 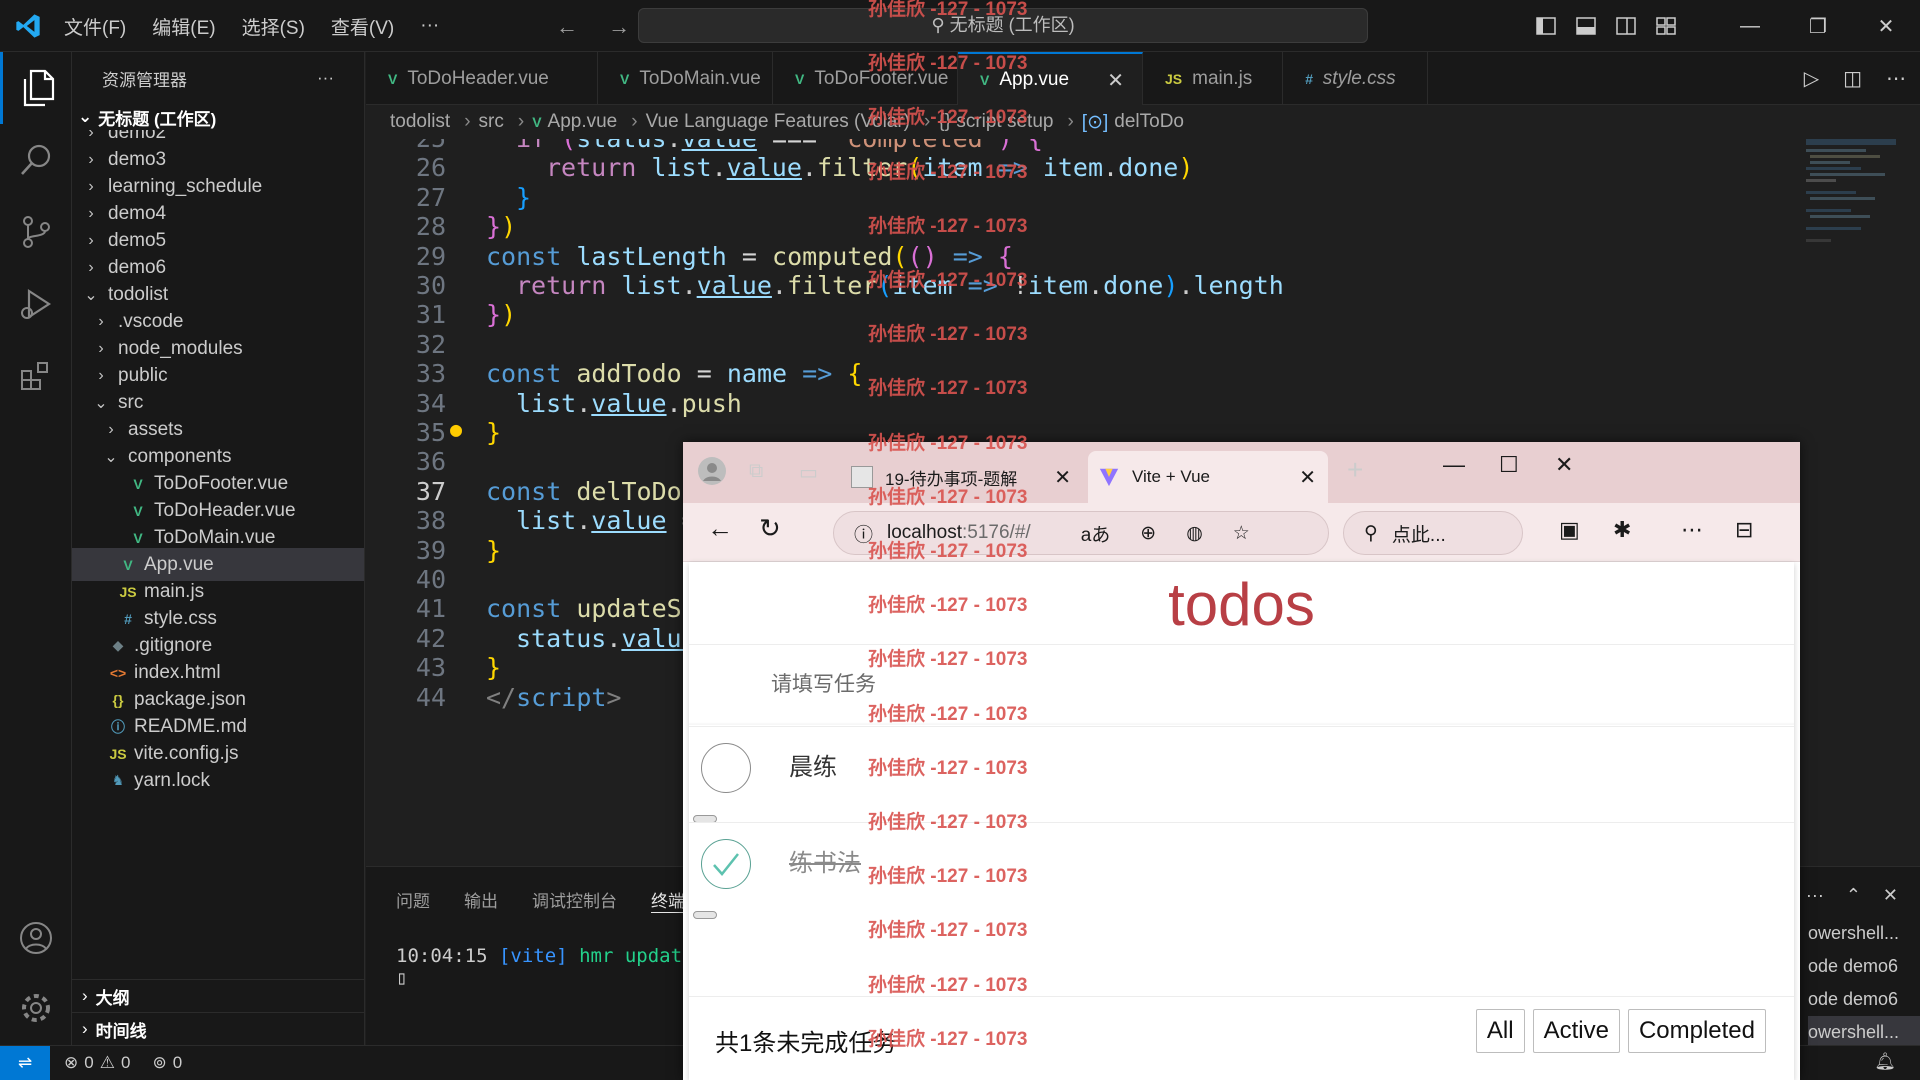 I want to click on ports-indicator: ⊚ 0, so click(x=167, y=1063).